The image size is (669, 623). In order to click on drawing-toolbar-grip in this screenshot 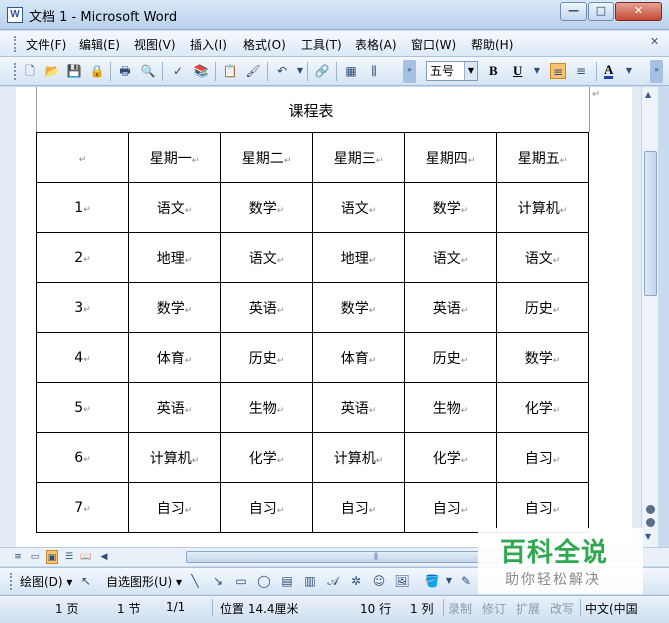, I will do `click(11, 581)`.